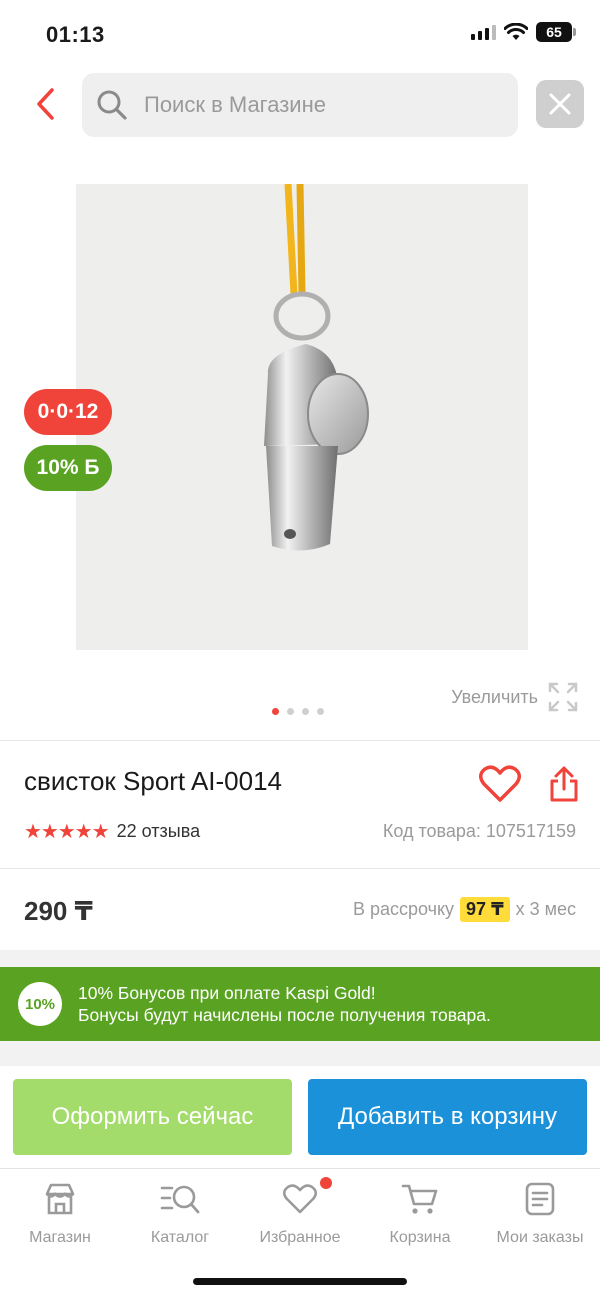 The image size is (600, 1297). Describe the element at coordinates (326, 1183) in the screenshot. I see `notification-dot` at that location.